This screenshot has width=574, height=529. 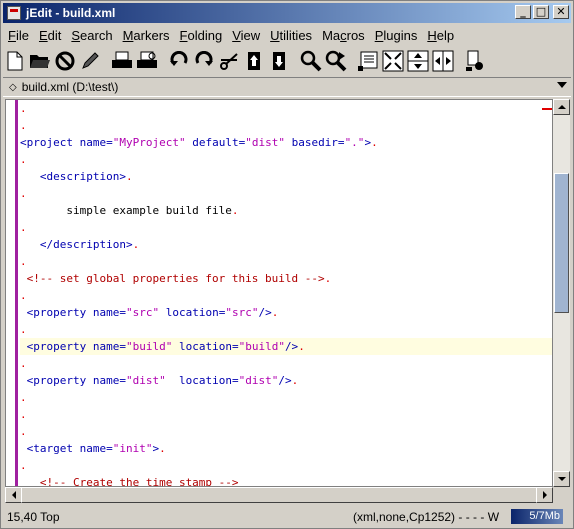 I want to click on split-horizontal-icon, so click(x=418, y=61).